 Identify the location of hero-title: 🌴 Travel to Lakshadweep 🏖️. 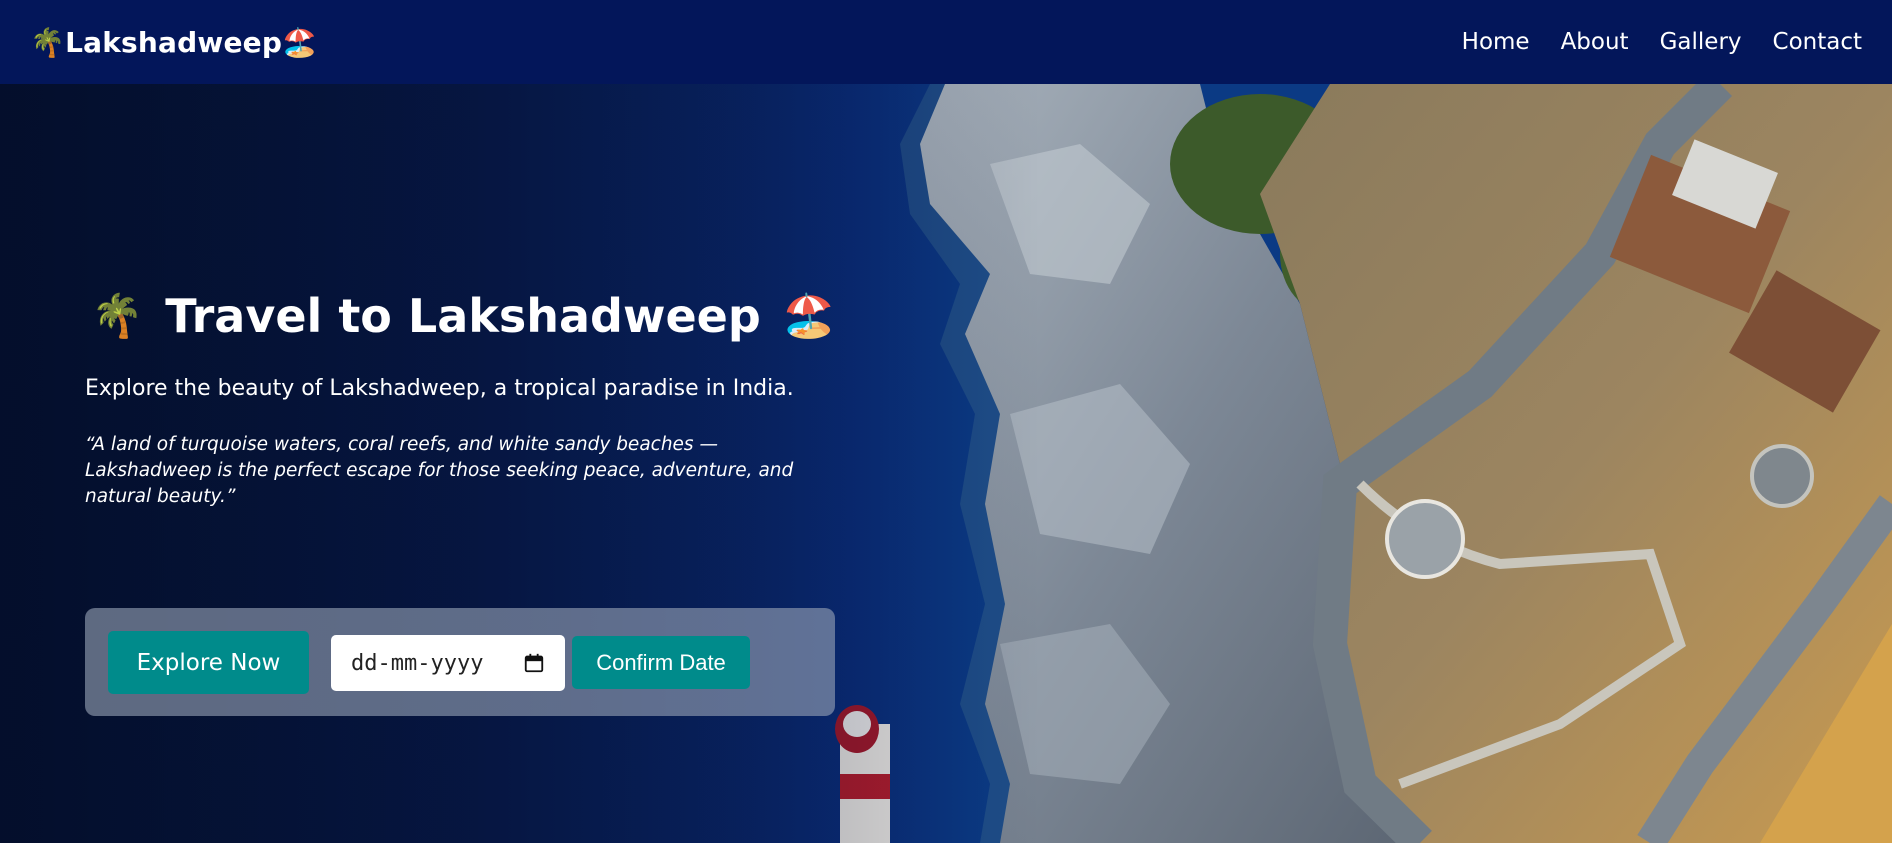
(468, 316).